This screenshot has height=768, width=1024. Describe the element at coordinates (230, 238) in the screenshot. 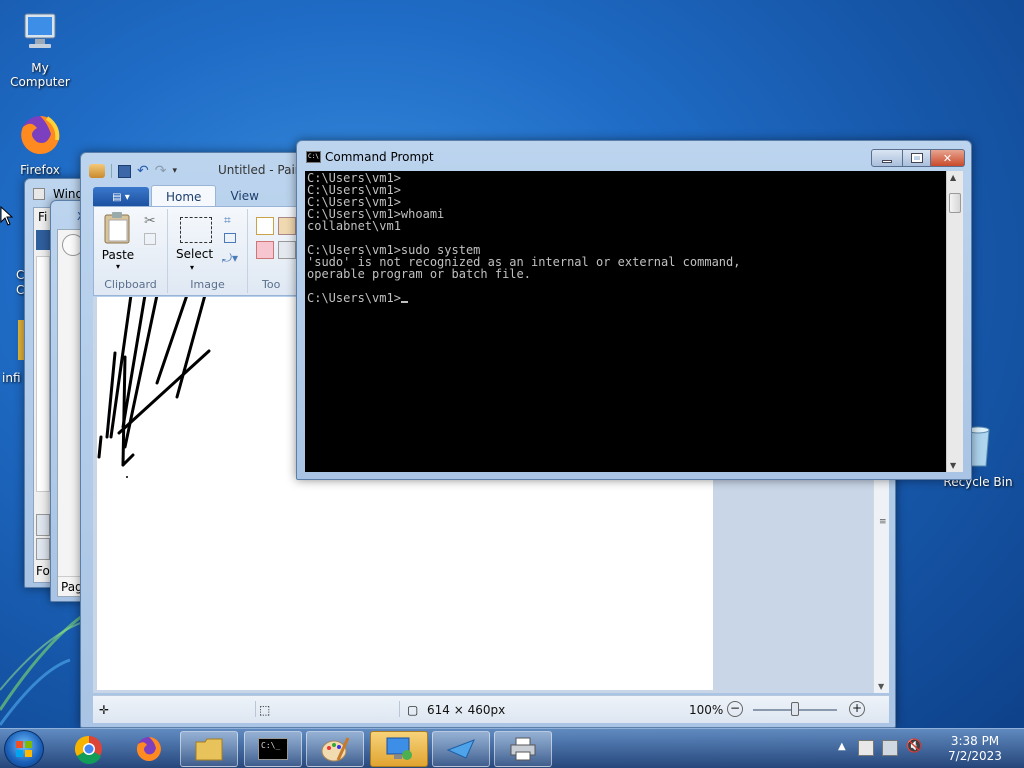

I see `resize-icon` at that location.